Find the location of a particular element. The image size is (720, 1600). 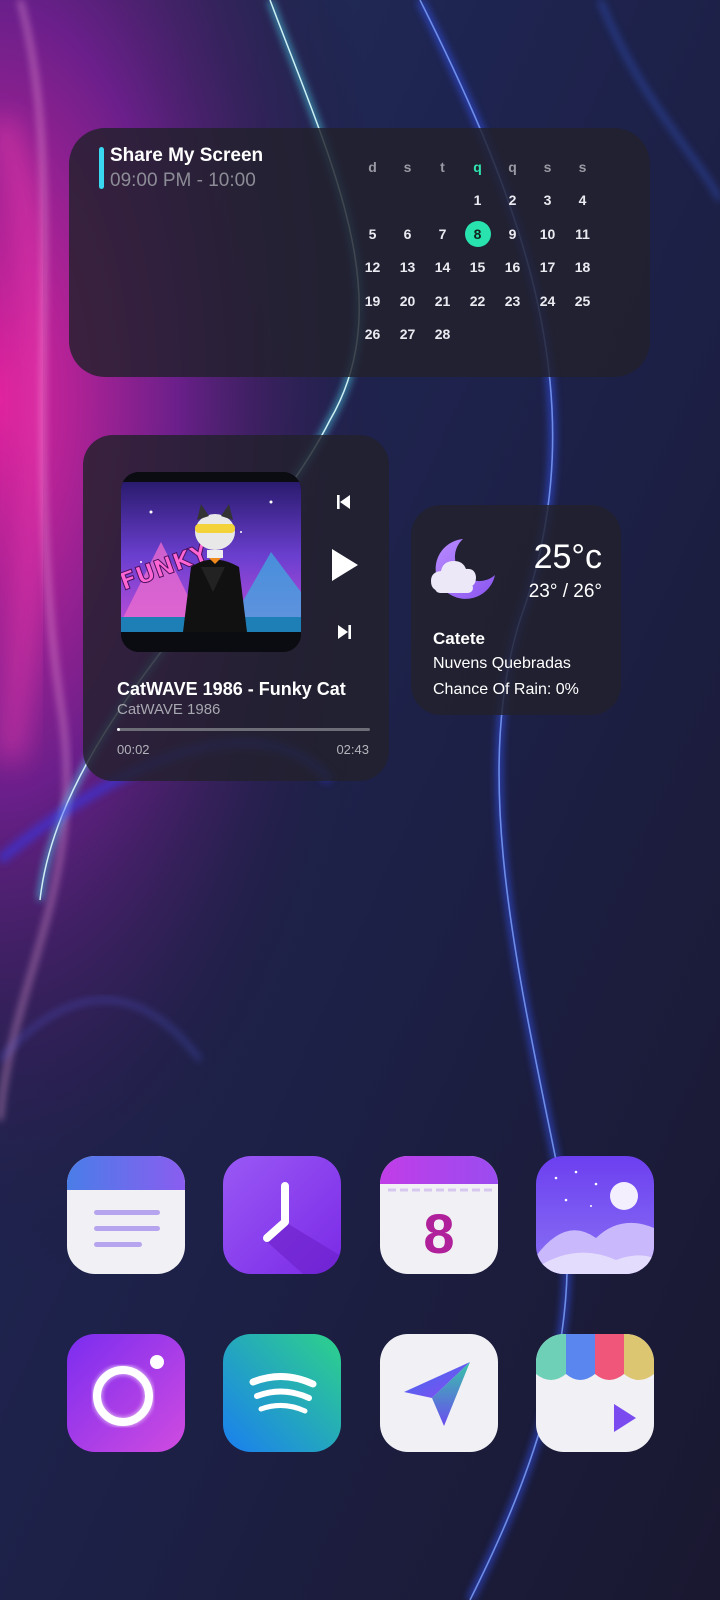

track-artist: CatWAVE 1986 is located at coordinates (169, 709).